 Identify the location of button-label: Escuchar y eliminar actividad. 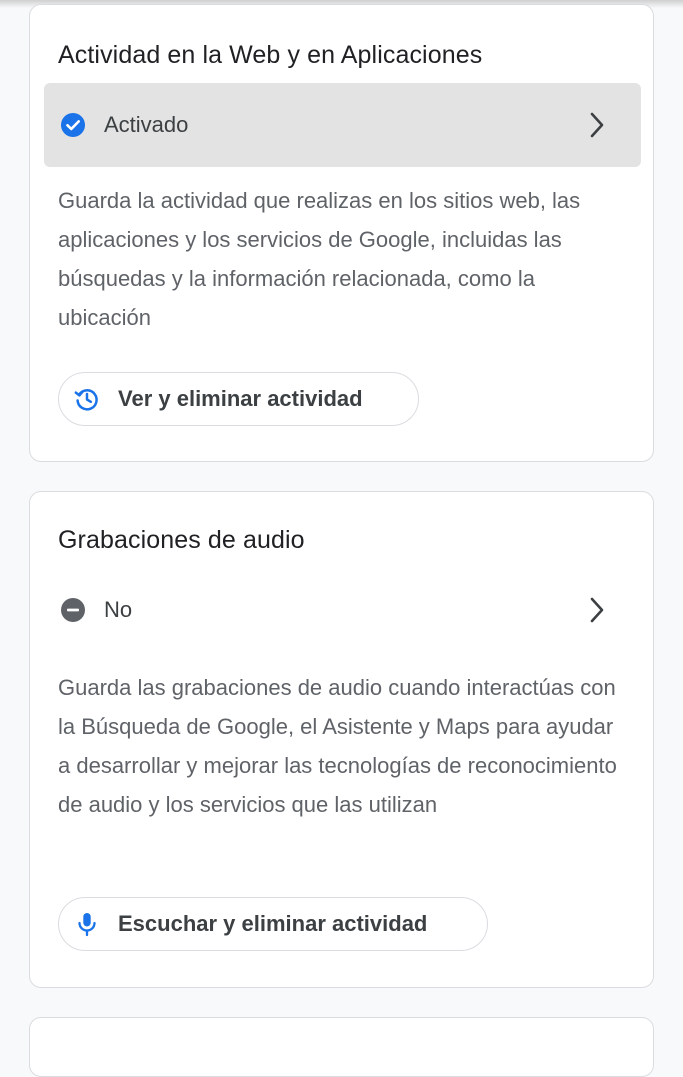
(273, 923).